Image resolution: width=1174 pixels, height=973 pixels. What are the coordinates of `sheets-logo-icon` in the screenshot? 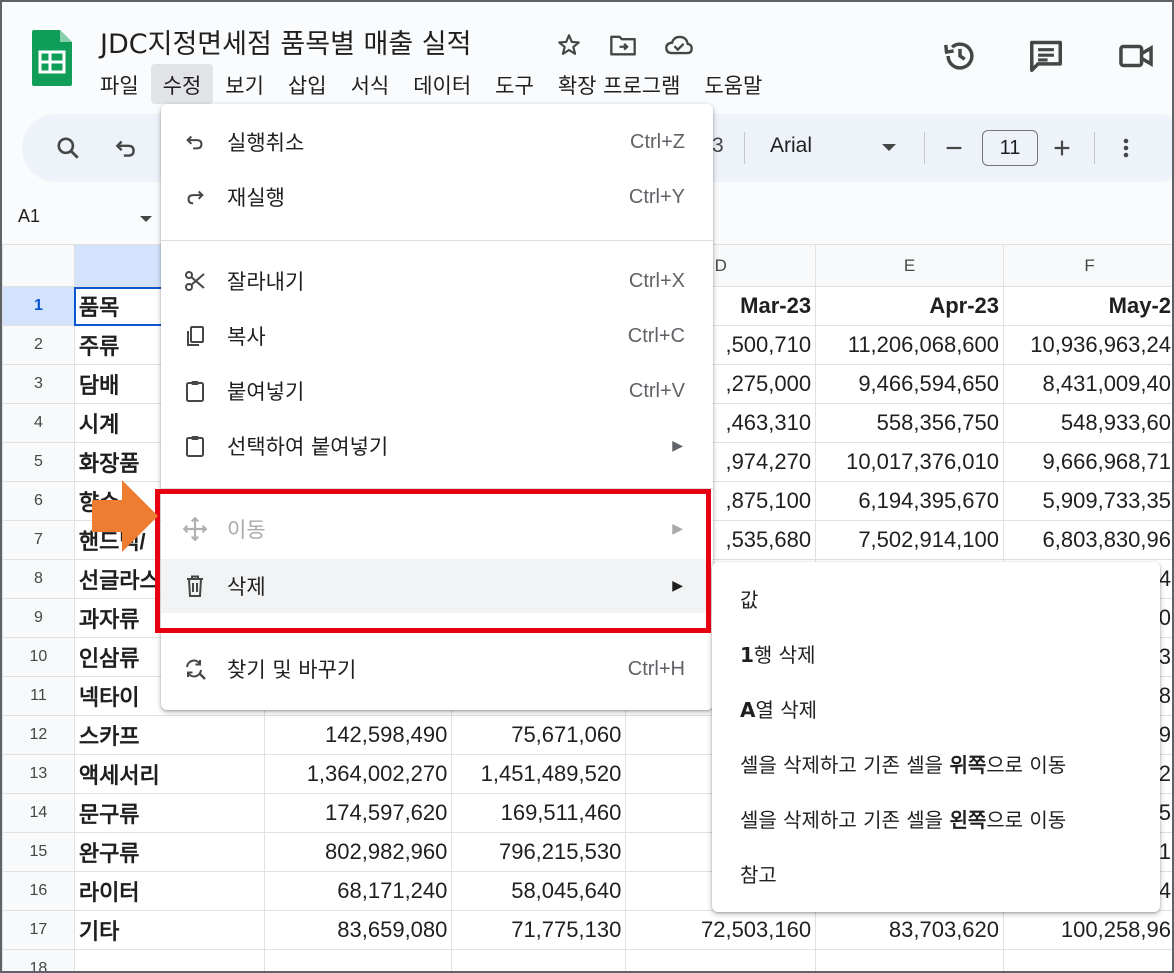 It's located at (52, 58).